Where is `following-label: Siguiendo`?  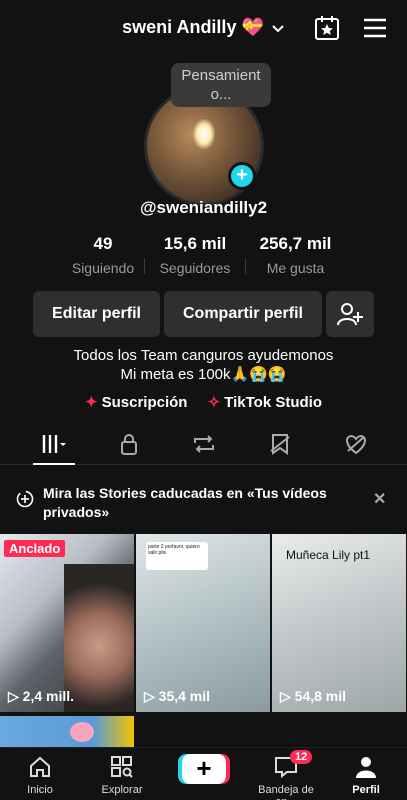 following-label: Siguiendo is located at coordinates (103, 268).